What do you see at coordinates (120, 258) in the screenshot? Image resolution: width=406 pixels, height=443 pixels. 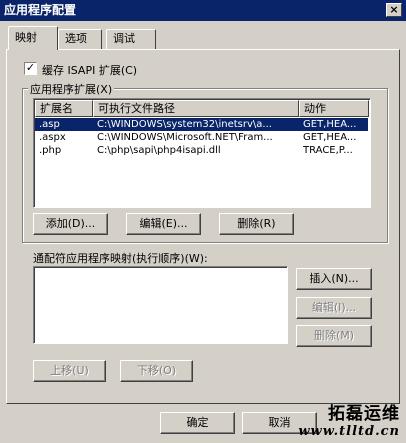 I see `wildcard-label: 通配符应用程序映射(执行顺序)(W):` at bounding box center [120, 258].